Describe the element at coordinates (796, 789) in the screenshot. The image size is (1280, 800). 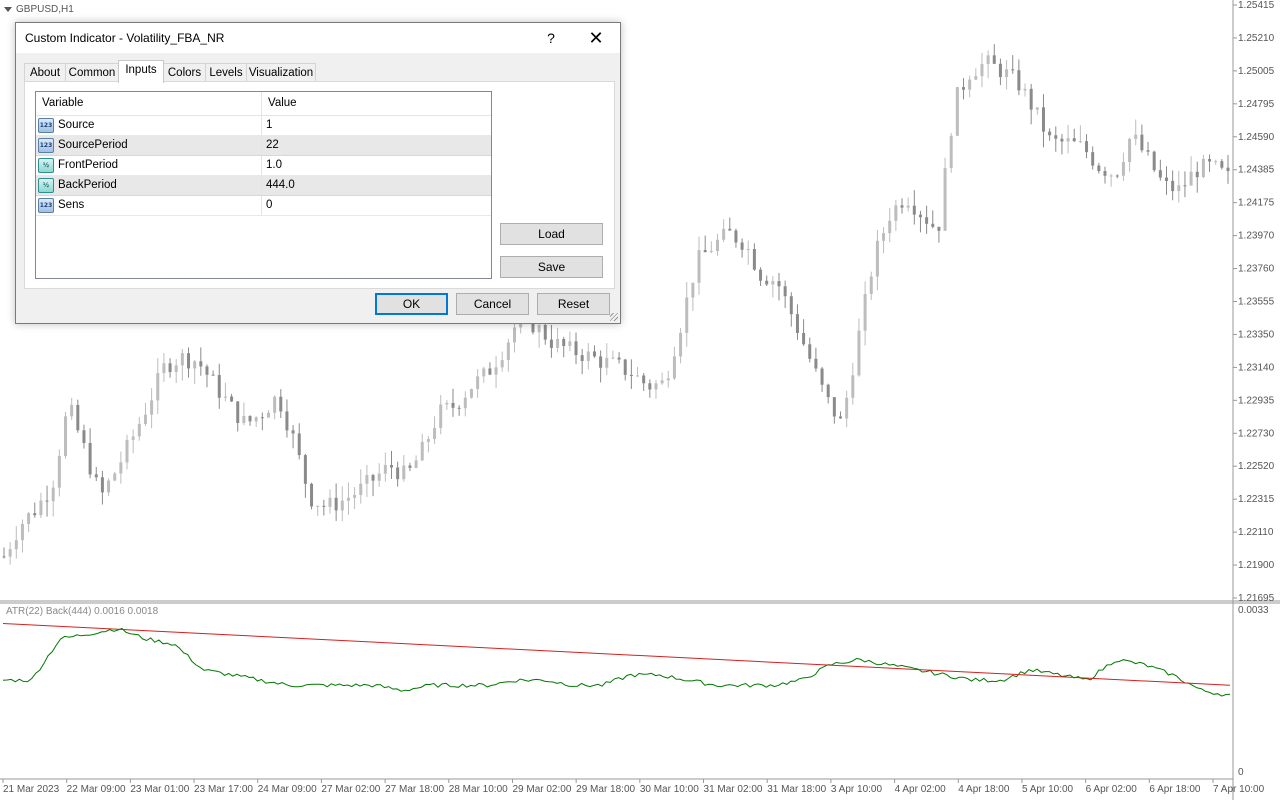
I see `time-axis-label: 31 Mar 18:00` at that location.